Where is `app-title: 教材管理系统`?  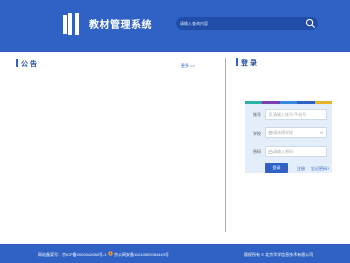
app-title: 教材管理系统 is located at coordinates (120, 25).